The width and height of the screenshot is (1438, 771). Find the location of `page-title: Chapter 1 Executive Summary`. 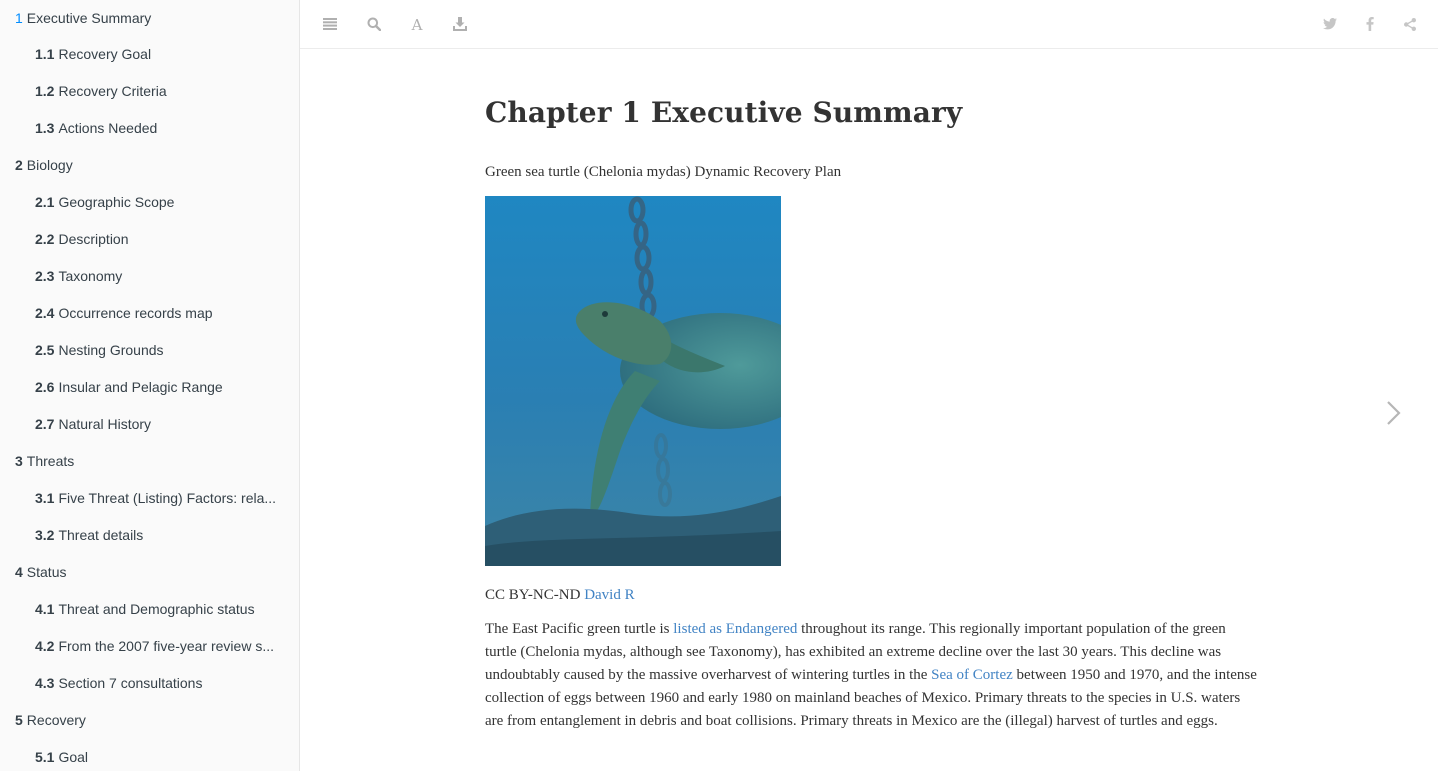

page-title: Chapter 1 Executive Summary is located at coordinates (724, 112).